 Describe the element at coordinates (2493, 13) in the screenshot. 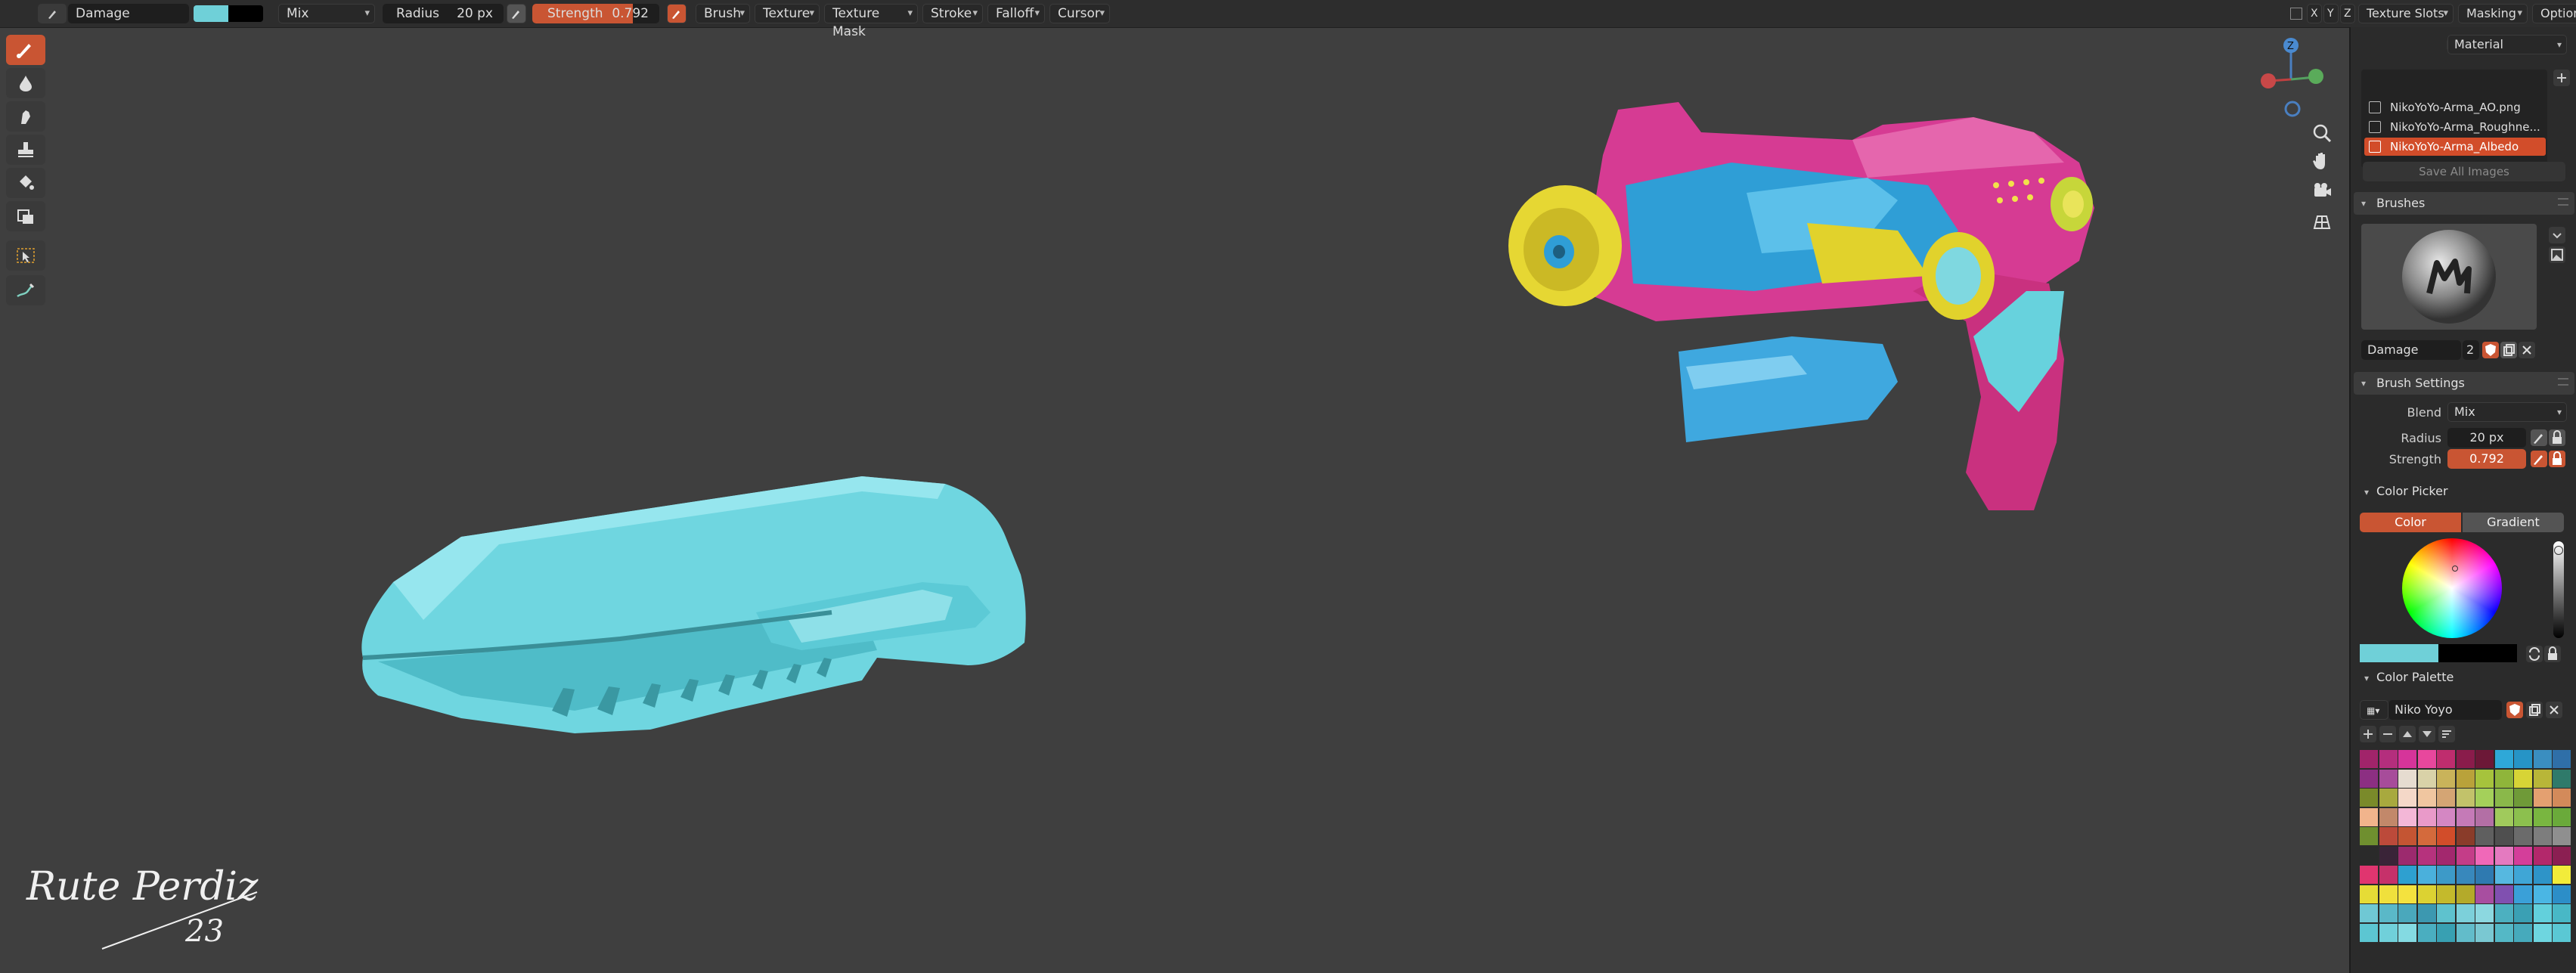

I see `masking-dropdown: Masking ▾` at that location.